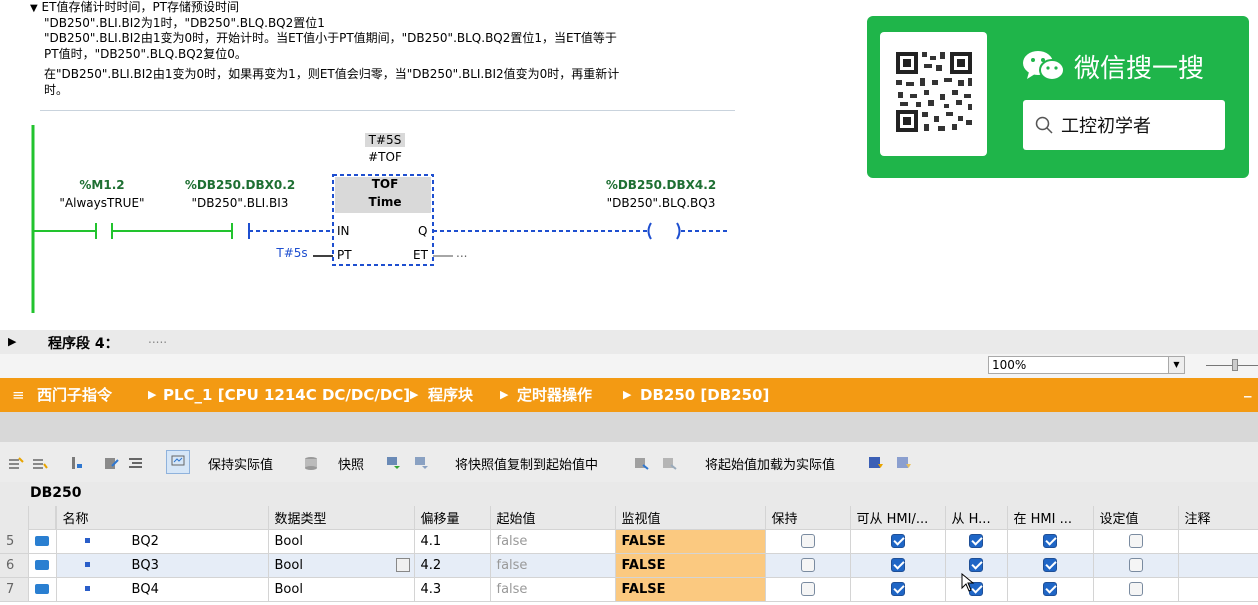  Describe the element at coordinates (162, 541) in the screenshot. I see `row-name-cell: BQ2` at that location.